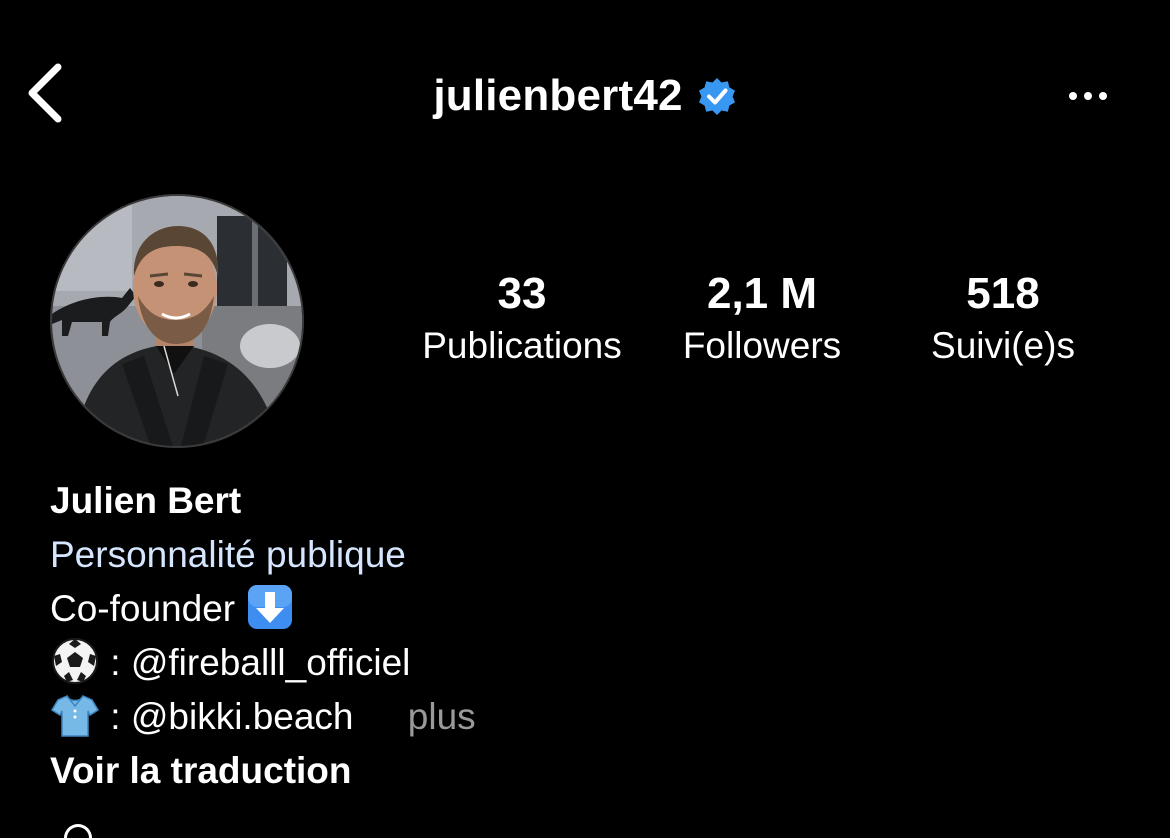 The height and width of the screenshot is (838, 1170). Describe the element at coordinates (558, 95) in the screenshot. I see `username: julienbert42` at that location.